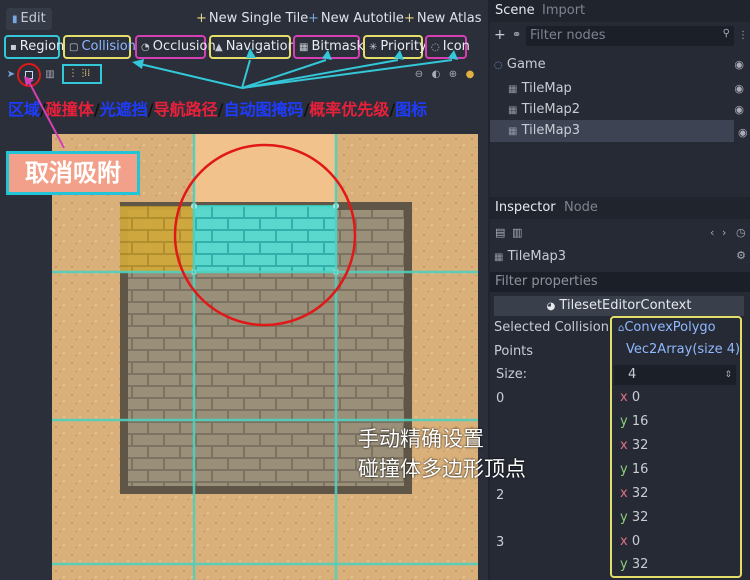 The image size is (750, 580). What do you see at coordinates (512, 374) in the screenshot?
I see `size-label: Size:` at bounding box center [512, 374].